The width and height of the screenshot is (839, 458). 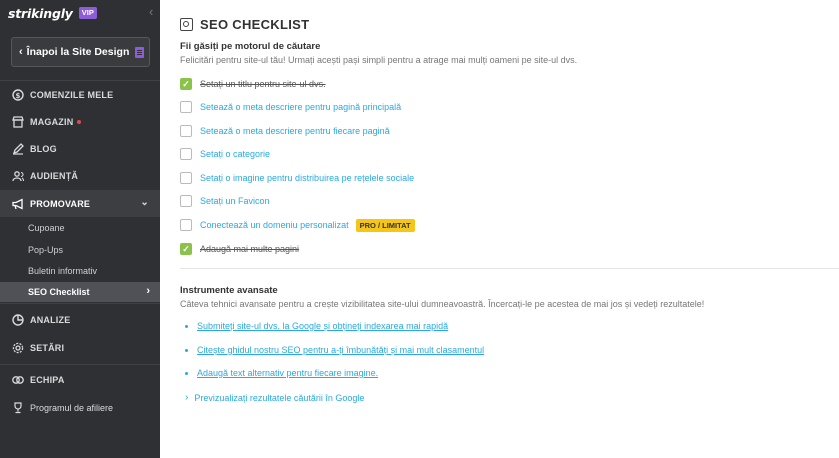 I want to click on notification-dot, so click(x=79, y=121).